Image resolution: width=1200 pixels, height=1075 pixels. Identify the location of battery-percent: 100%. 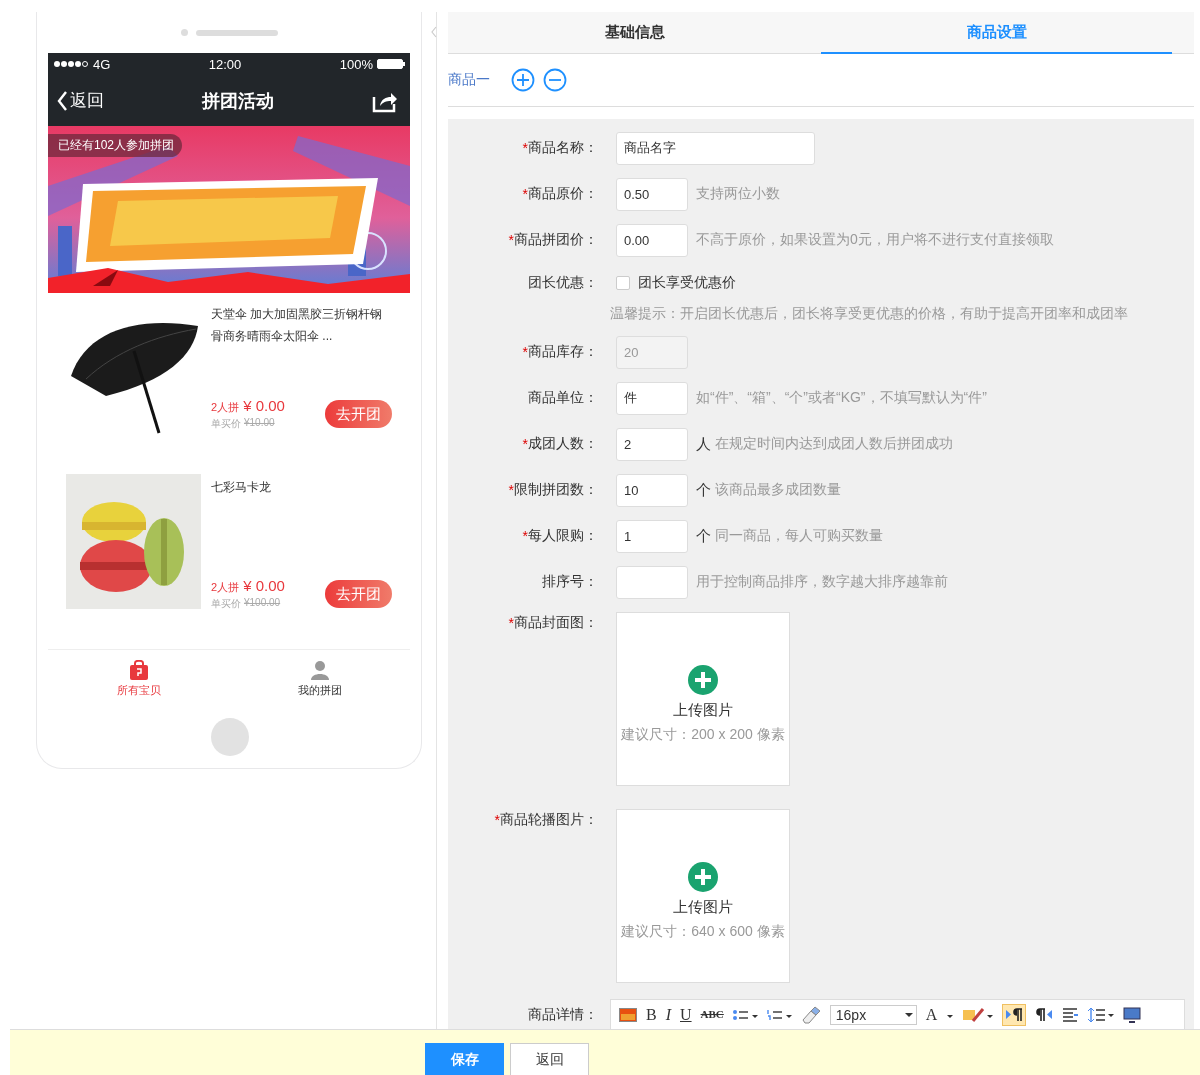
(356, 64).